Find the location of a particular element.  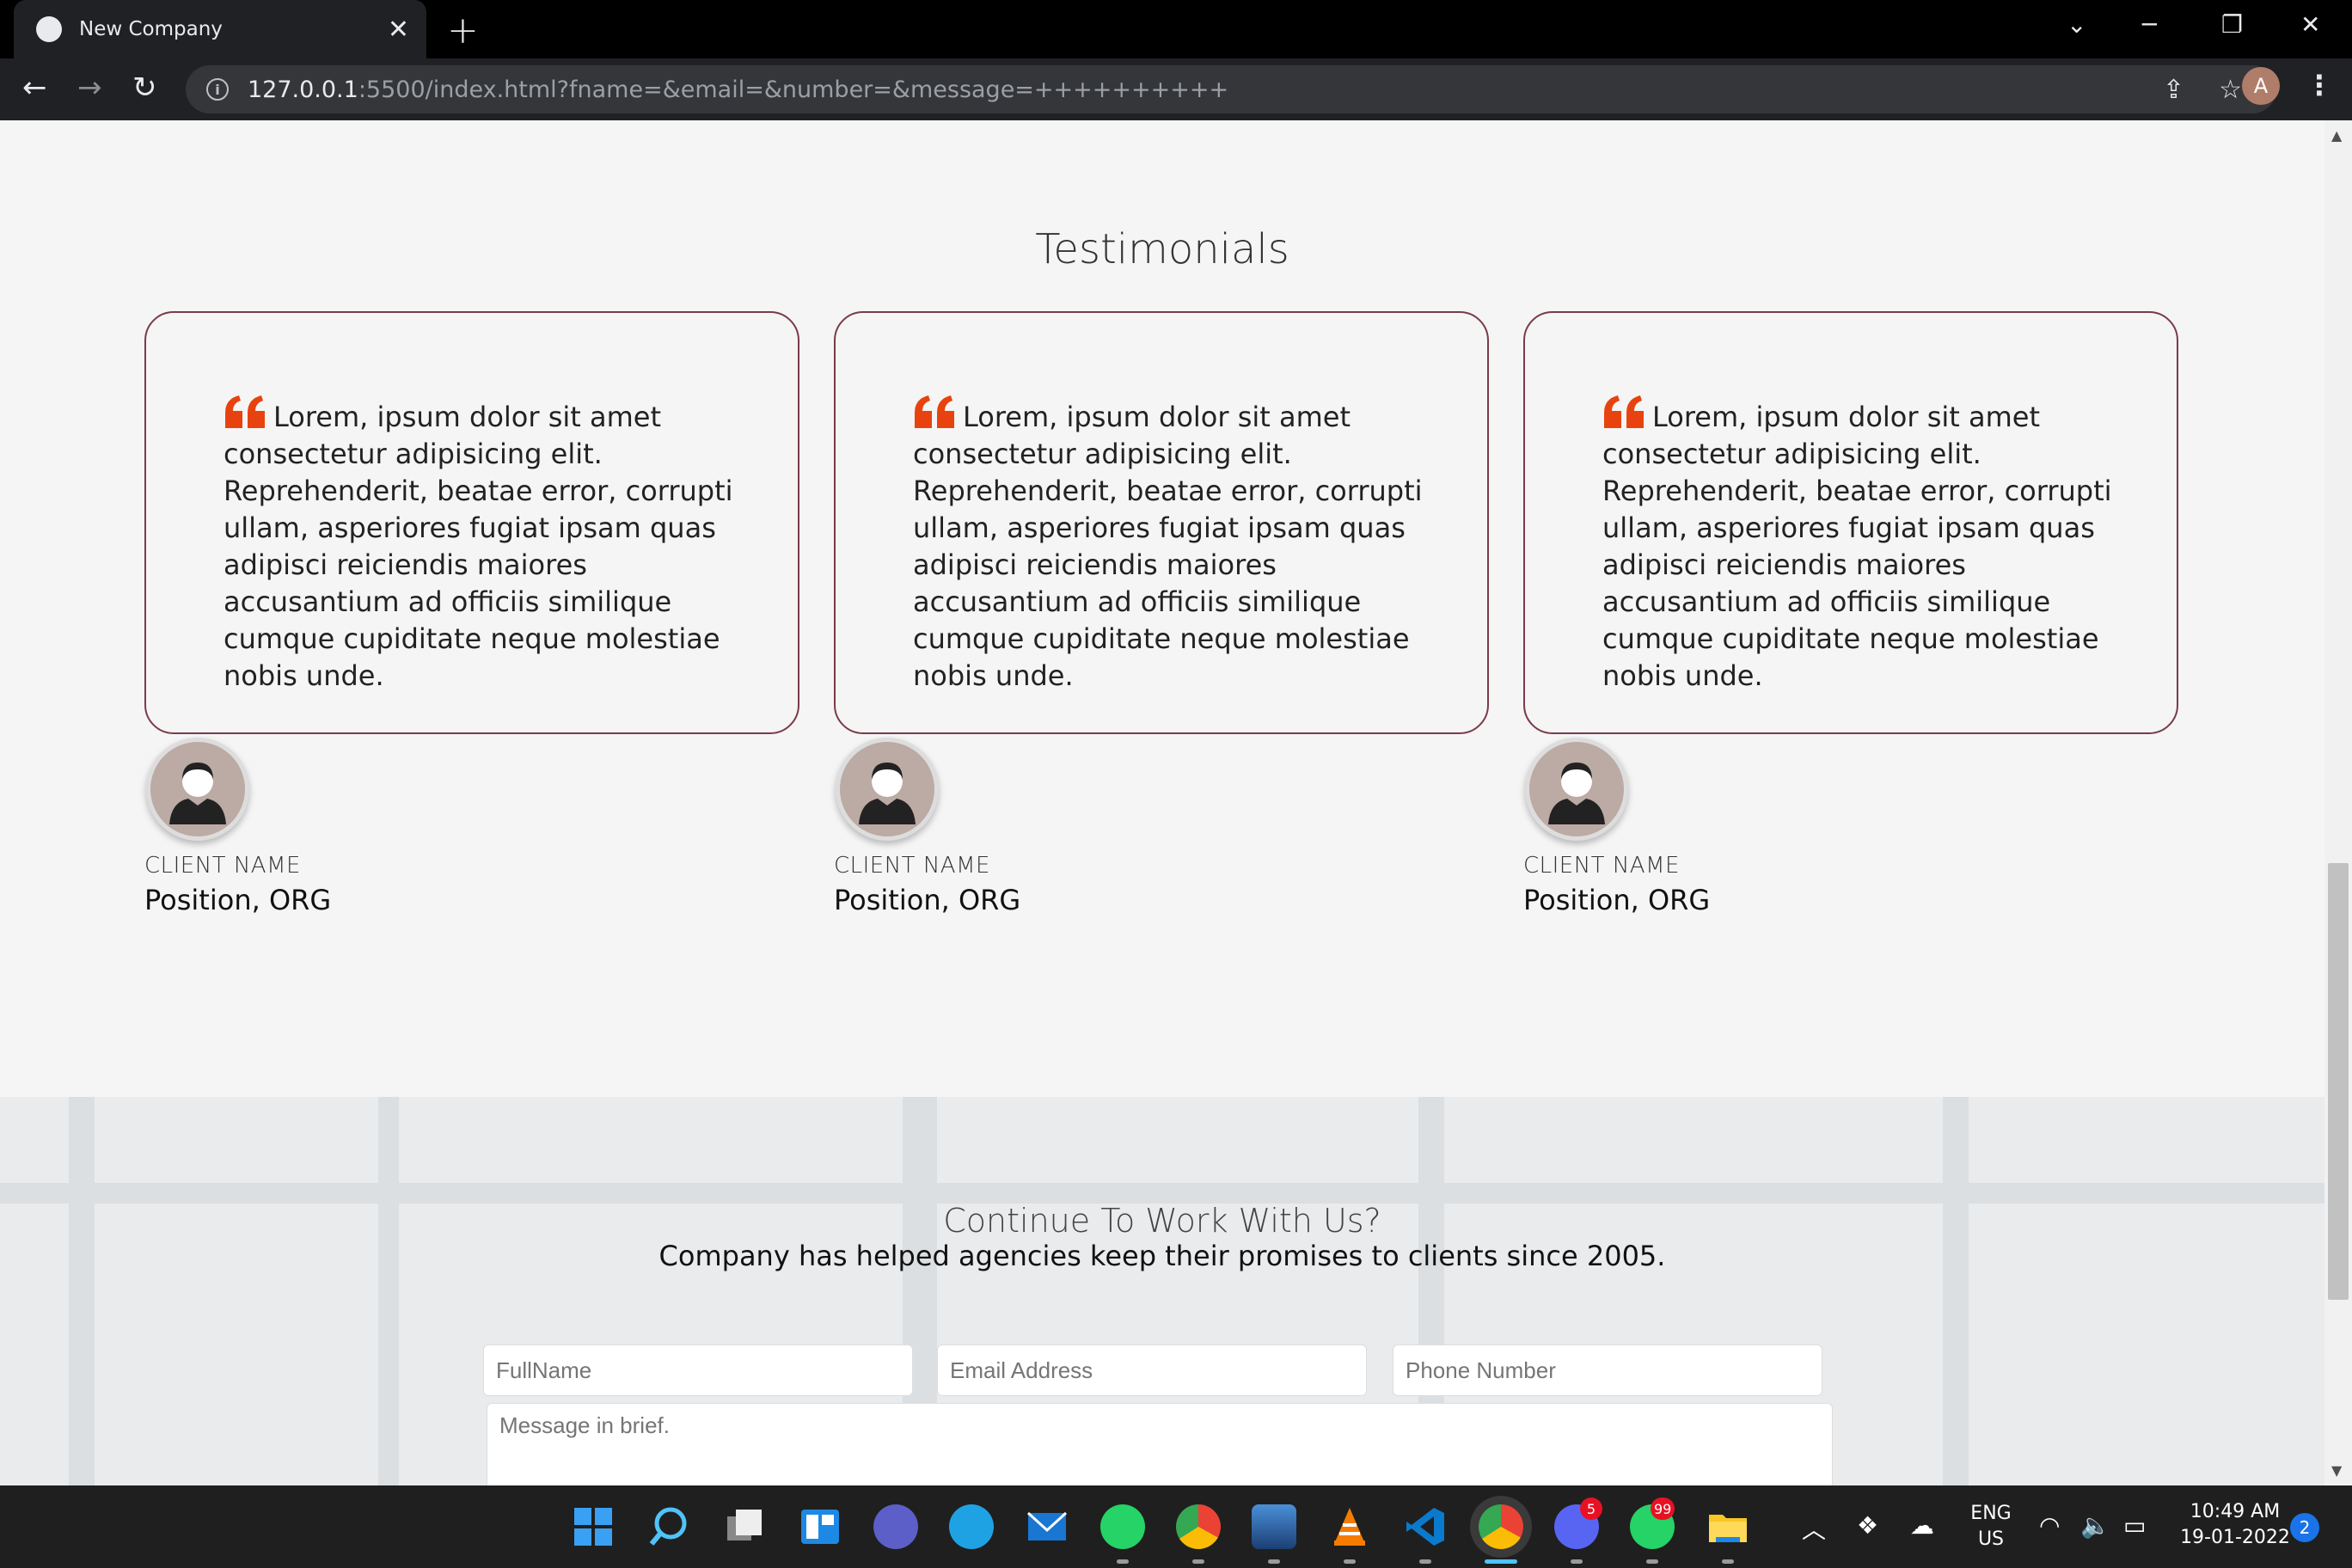

file-explorer-icon is located at coordinates (1728, 1526).